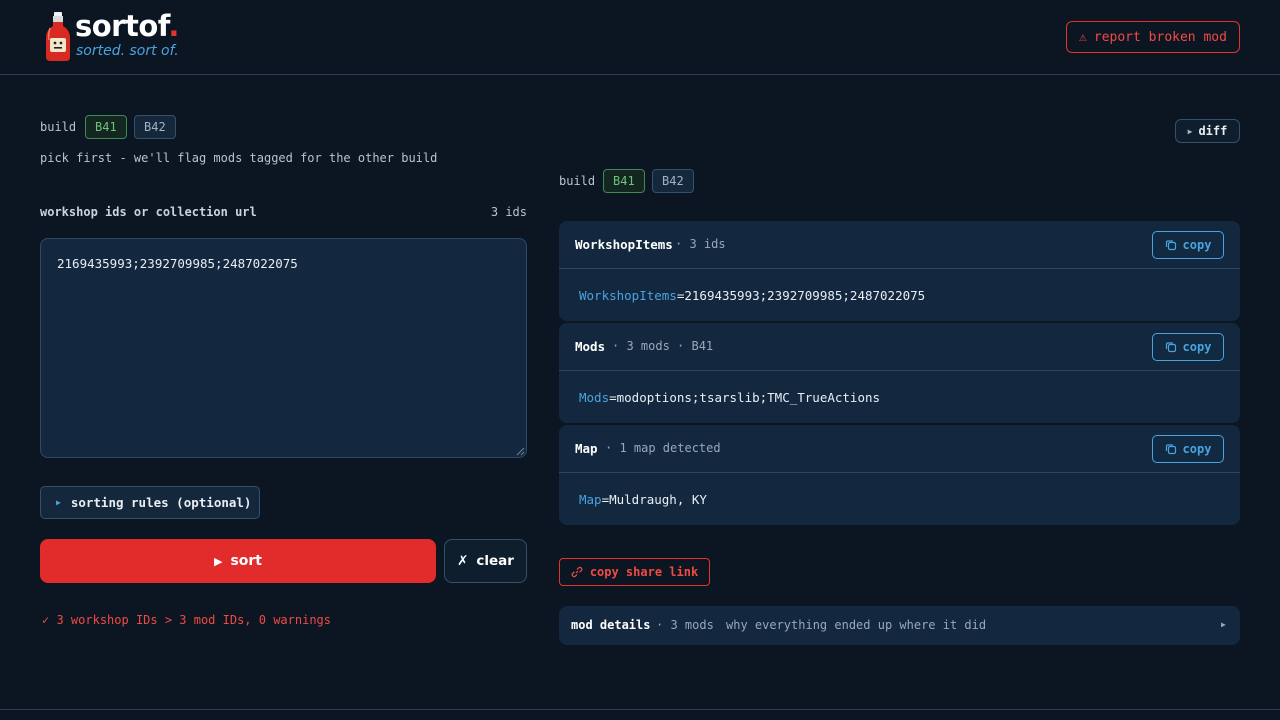 This screenshot has height=720, width=1280. What do you see at coordinates (586, 448) in the screenshot?
I see `card-title: Map` at bounding box center [586, 448].